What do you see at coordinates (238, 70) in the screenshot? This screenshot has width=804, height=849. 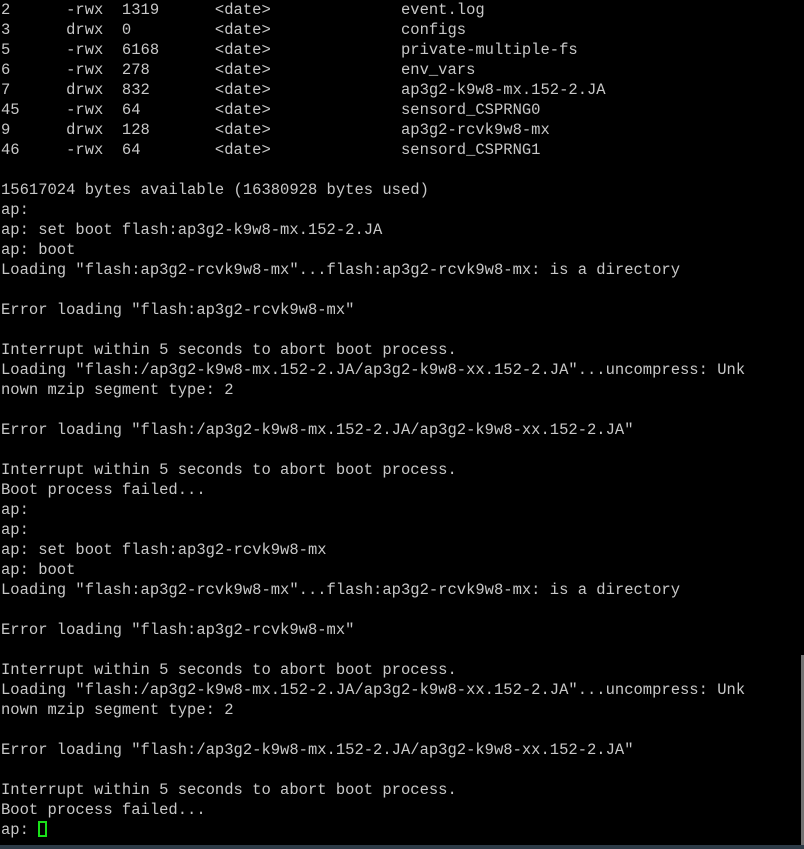 I see `terminal-line: 6 -rwx 278 <date> env_vars` at bounding box center [238, 70].